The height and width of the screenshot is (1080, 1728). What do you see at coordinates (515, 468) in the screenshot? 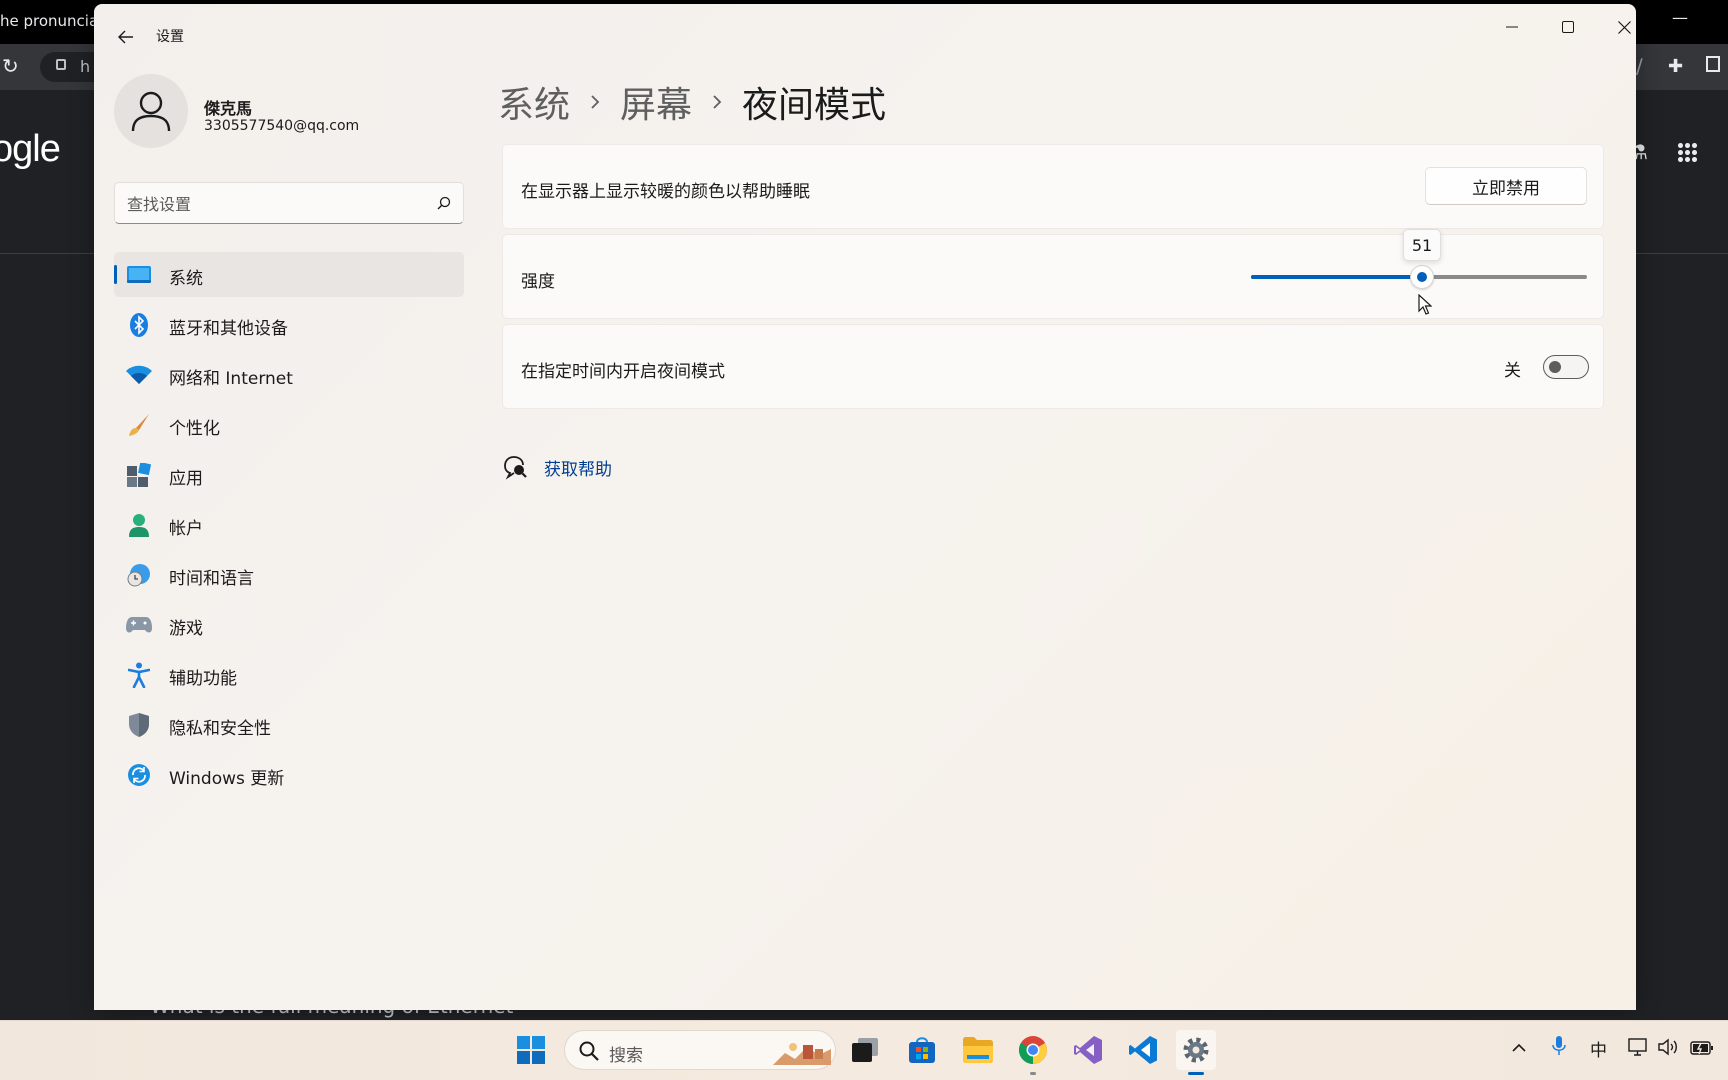
I see `help-icon` at bounding box center [515, 468].